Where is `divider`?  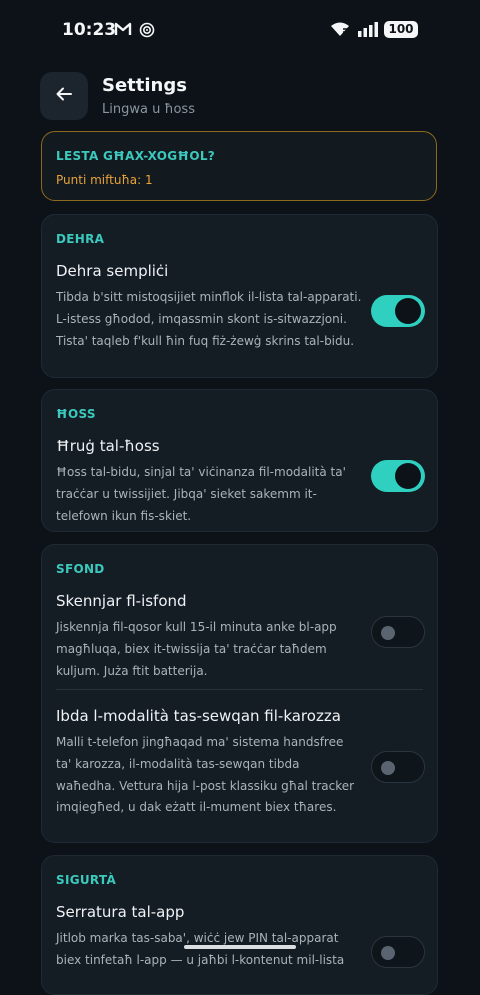
divider is located at coordinates (239, 689).